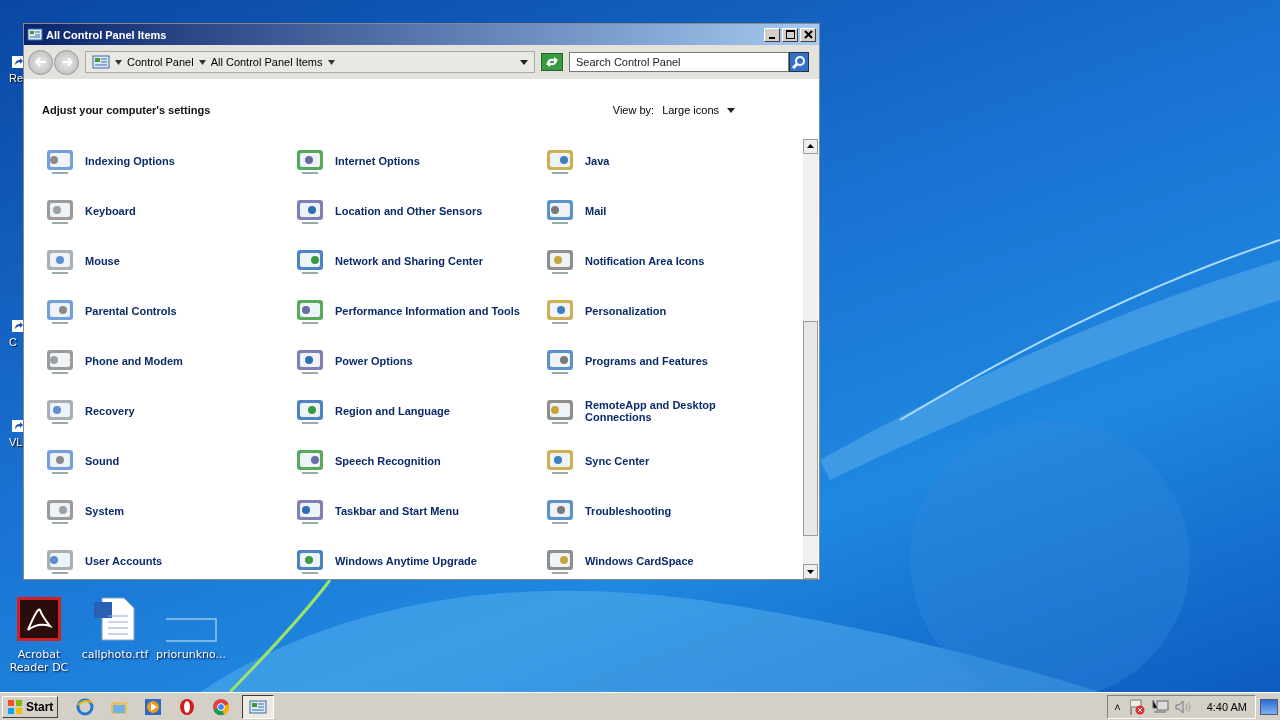 The image size is (1280, 720). What do you see at coordinates (130, 161) in the screenshot?
I see `applet-link: Indexing Options` at bounding box center [130, 161].